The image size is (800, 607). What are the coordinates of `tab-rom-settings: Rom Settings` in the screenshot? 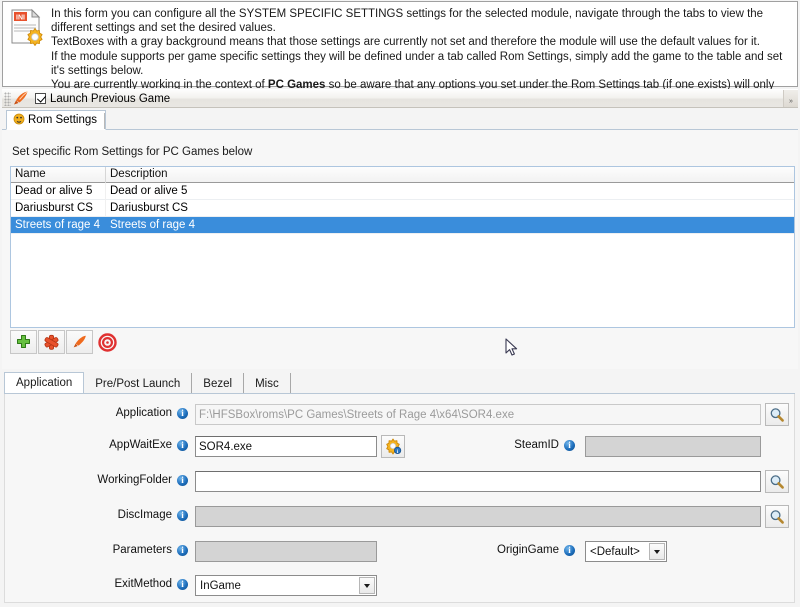 It's located at (56, 120).